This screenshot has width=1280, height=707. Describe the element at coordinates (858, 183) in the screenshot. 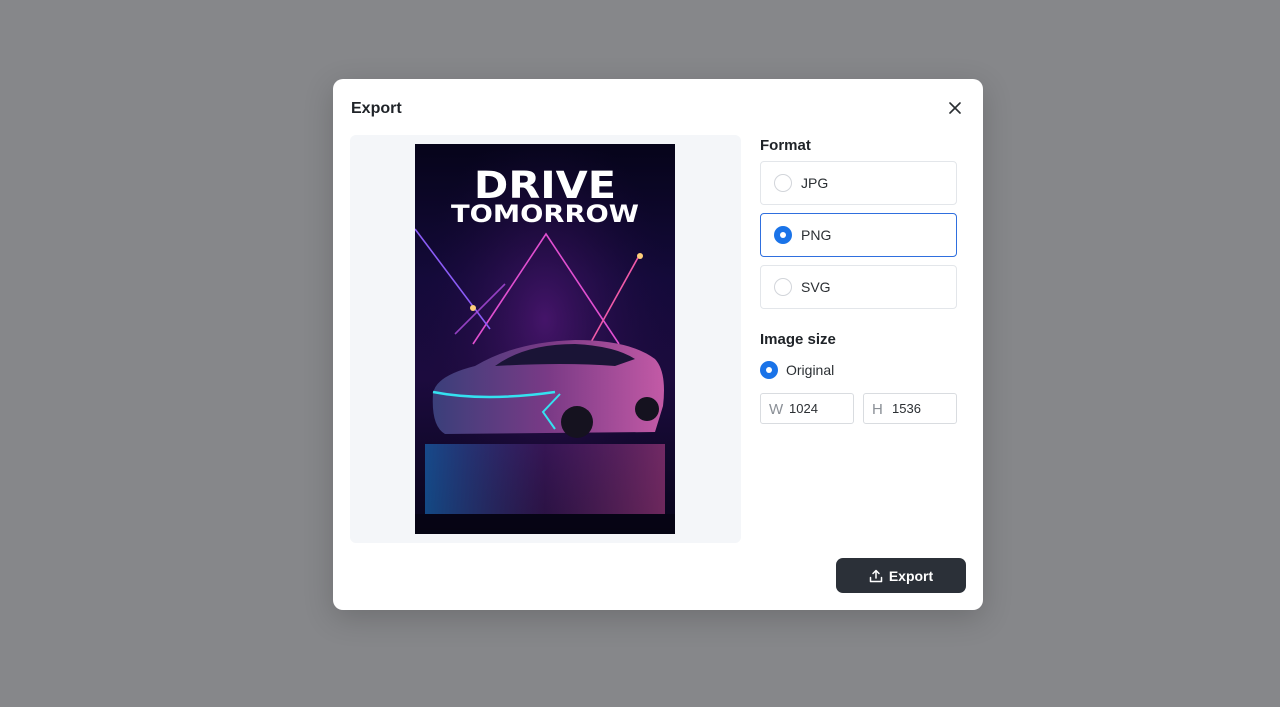

I see `format-option-jpg: JPG` at that location.